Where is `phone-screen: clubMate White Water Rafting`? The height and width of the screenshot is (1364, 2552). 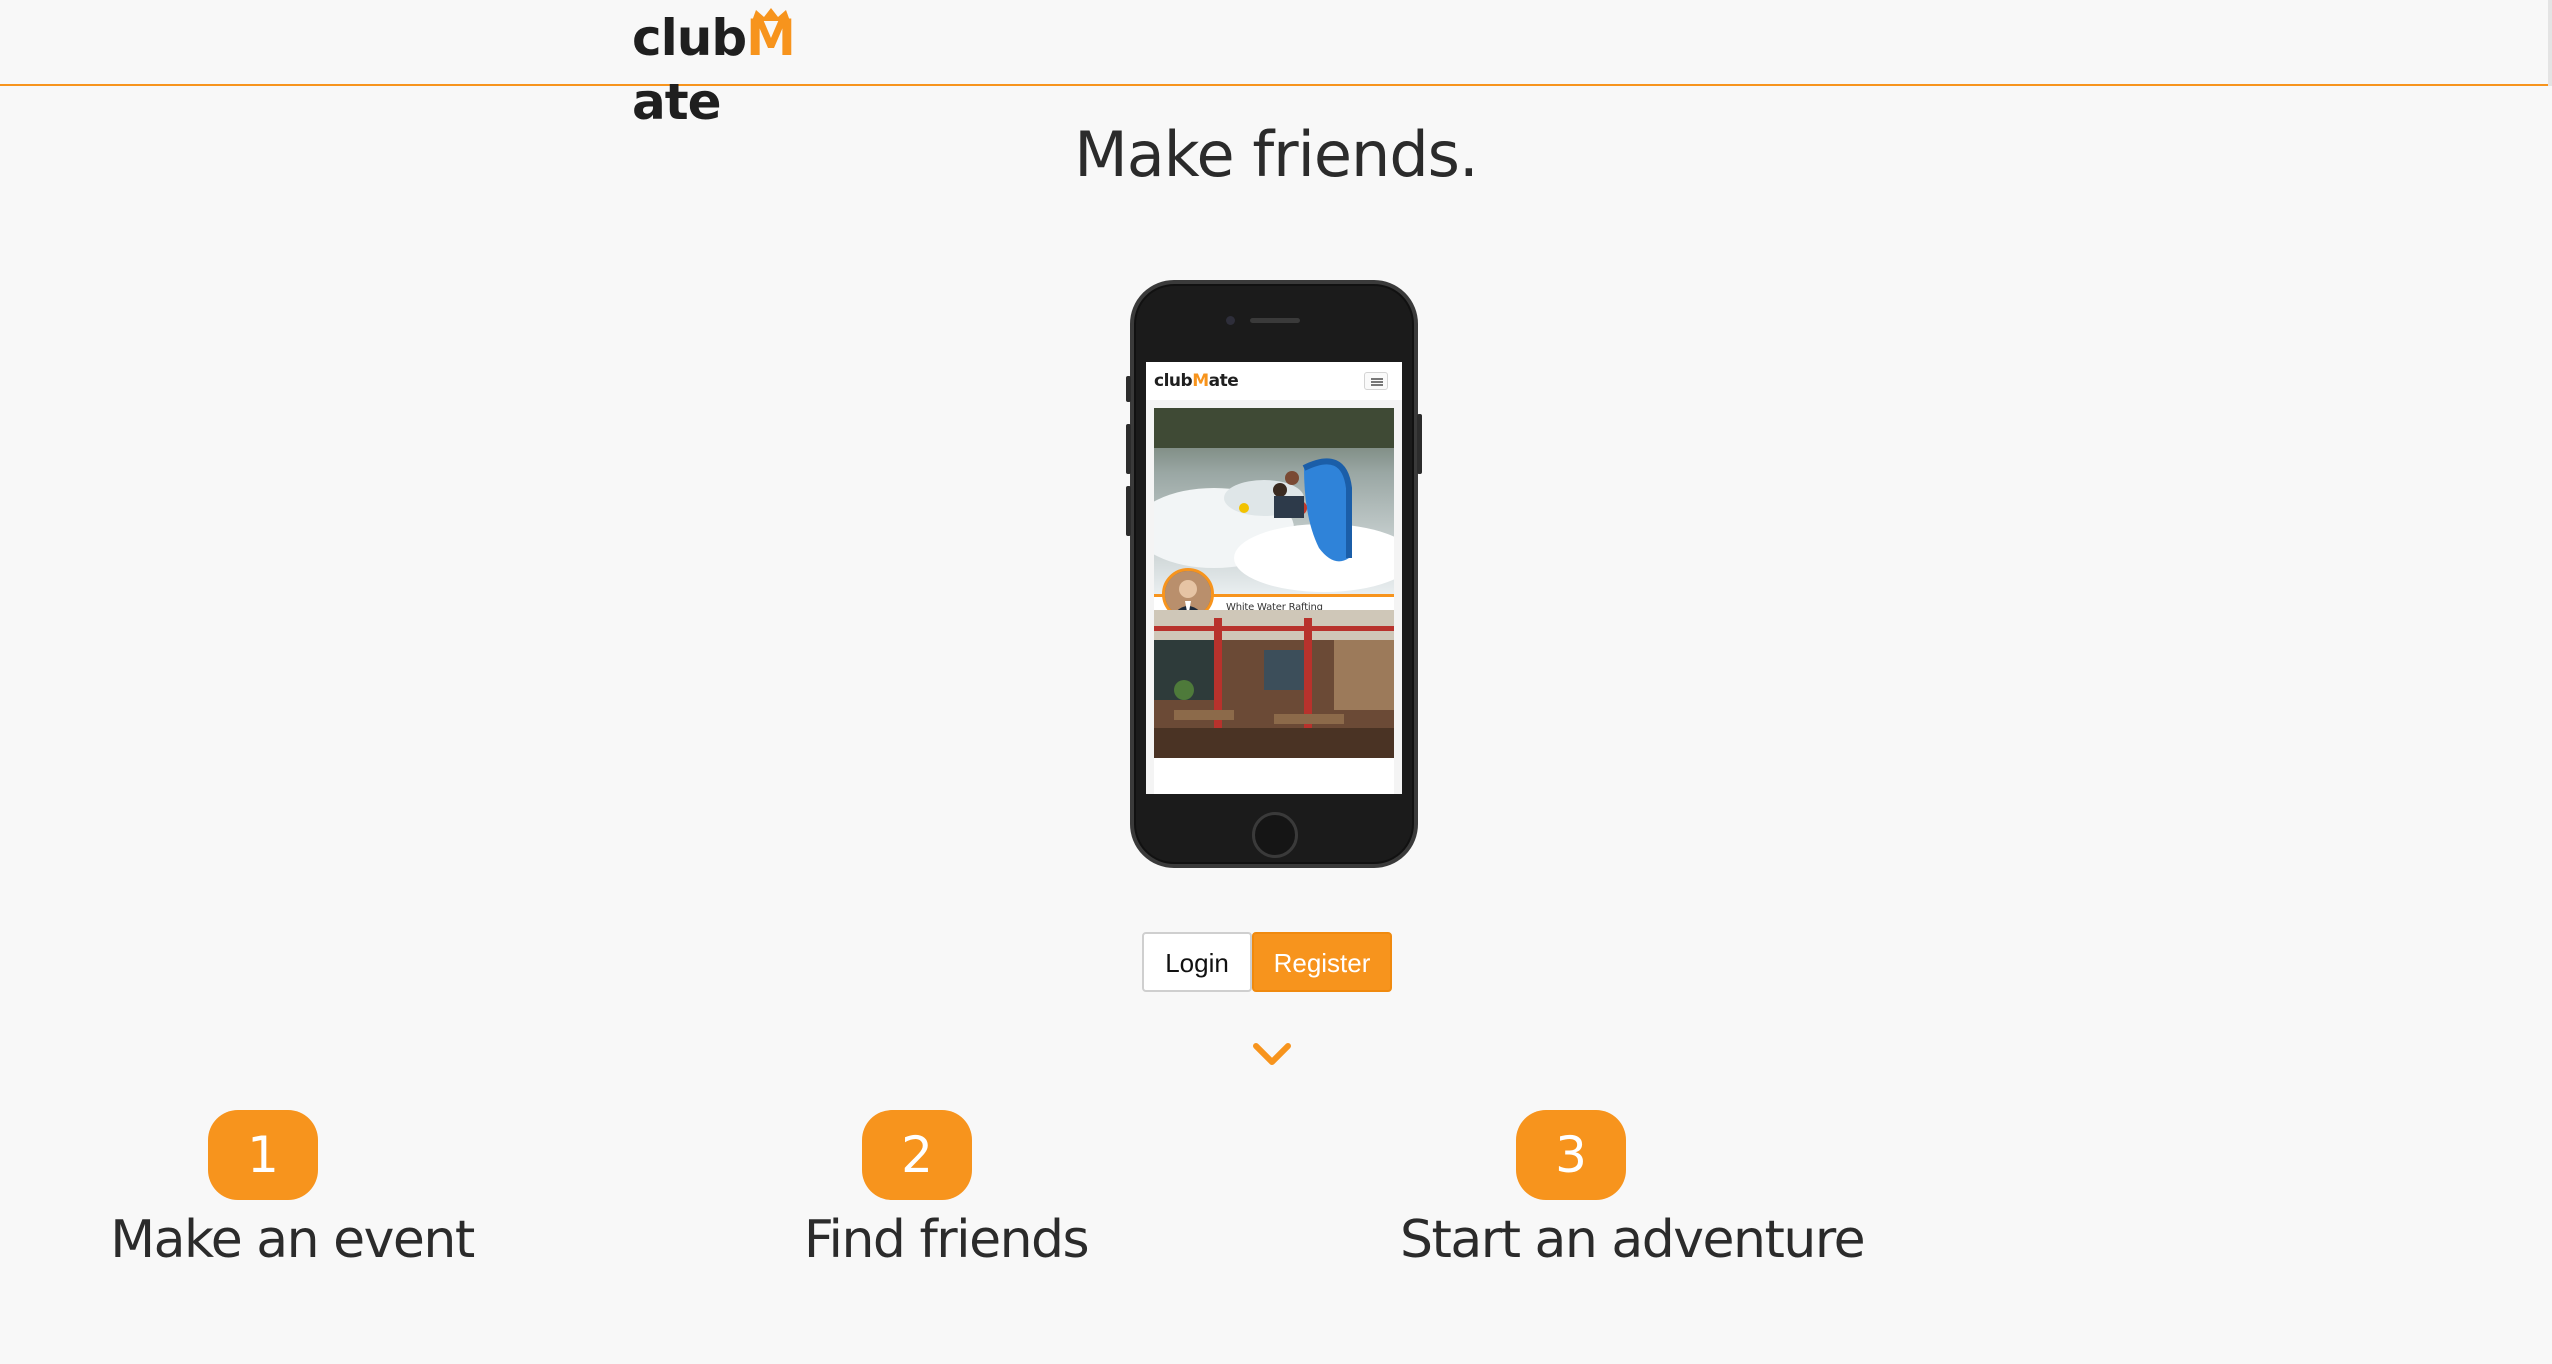
phone-screen: clubMate White Water Rafting is located at coordinates (1274, 578).